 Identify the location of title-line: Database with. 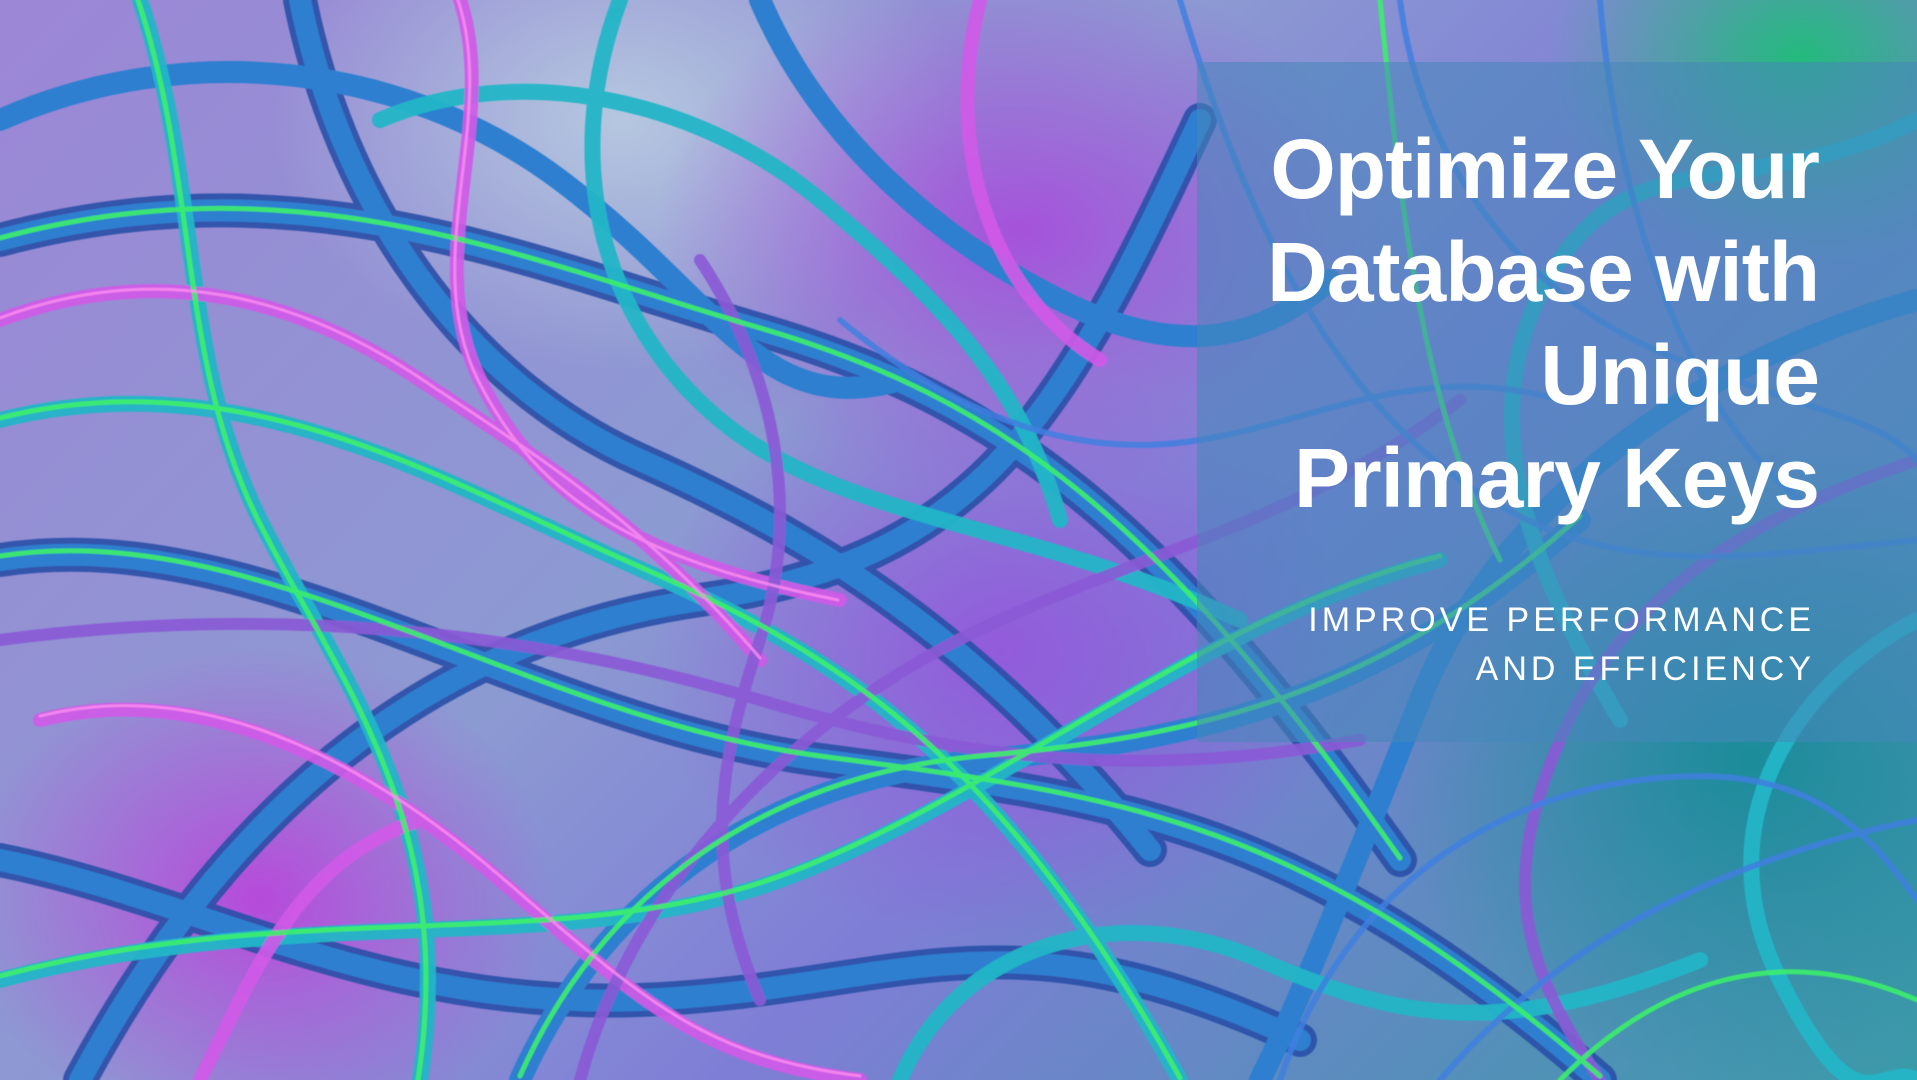
(1543, 272).